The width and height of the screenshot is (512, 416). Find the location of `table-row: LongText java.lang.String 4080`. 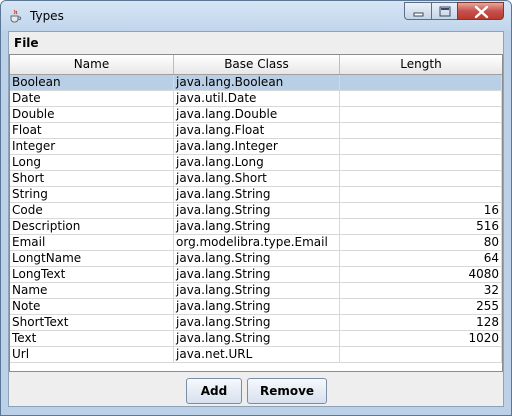

table-row: LongText java.lang.String 4080 is located at coordinates (256, 275).